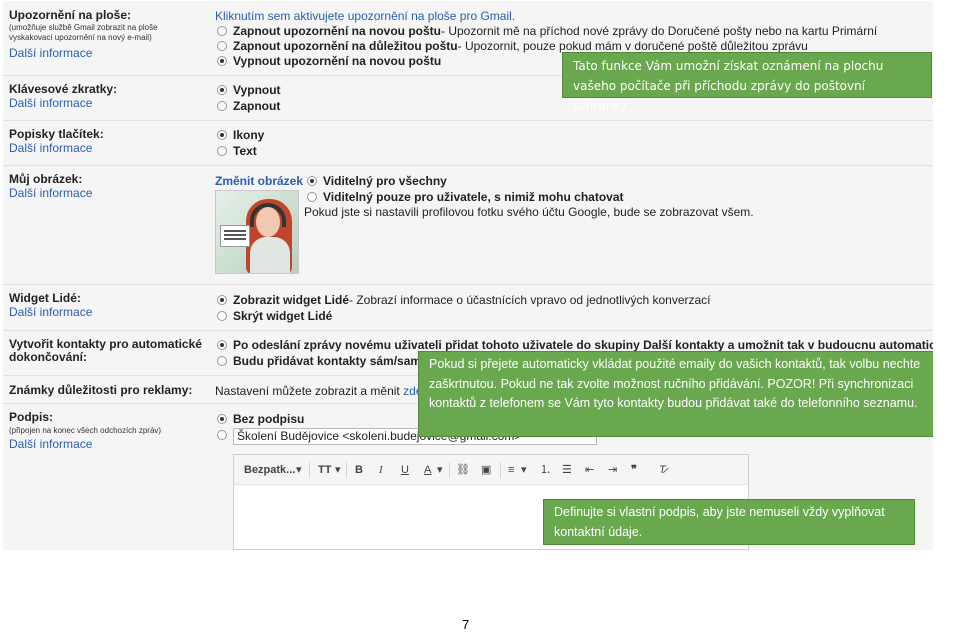 This screenshot has height=633, width=960. I want to click on signature-more-link: Další informace, so click(50, 444).